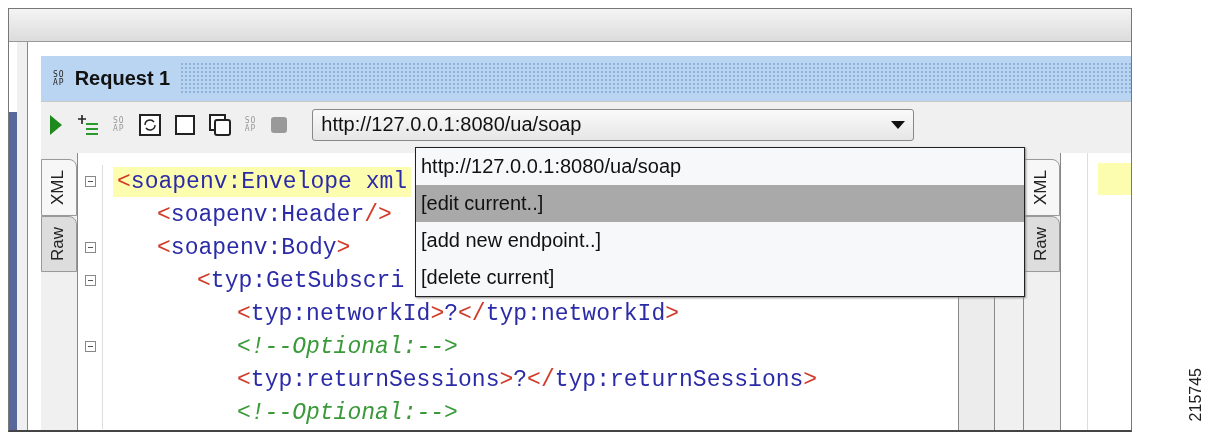 The image size is (1211, 439). I want to click on xml-code-line: <typ:networkId>?</typ:networkId>, so click(458, 314).